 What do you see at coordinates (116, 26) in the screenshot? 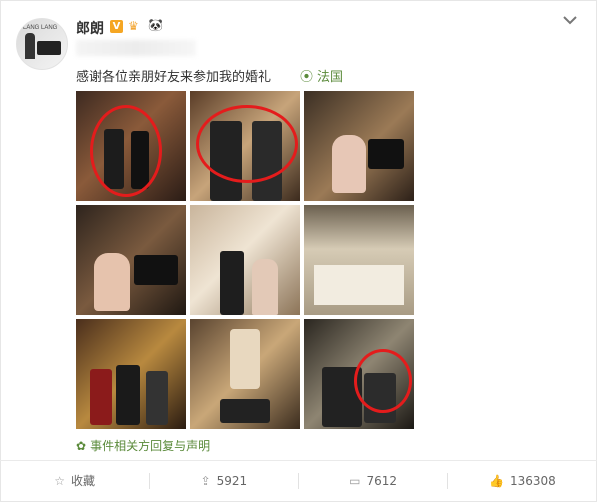
I see `verified-icon: V` at bounding box center [116, 26].